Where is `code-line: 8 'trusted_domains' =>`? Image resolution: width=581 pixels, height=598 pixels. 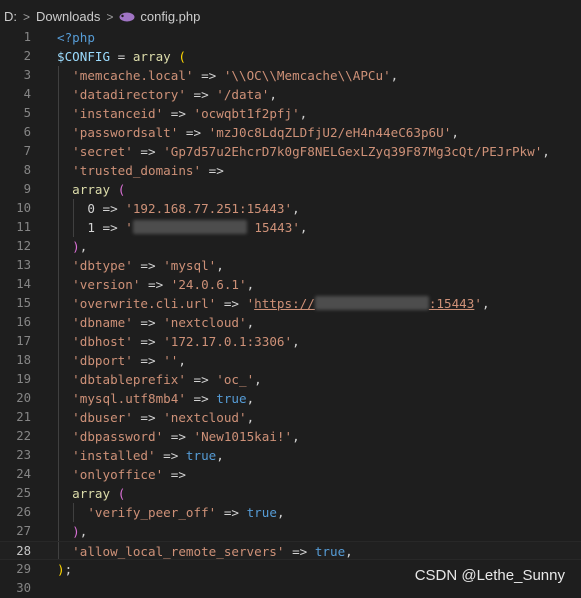 code-line: 8 'trusted_domains' => is located at coordinates (290, 170).